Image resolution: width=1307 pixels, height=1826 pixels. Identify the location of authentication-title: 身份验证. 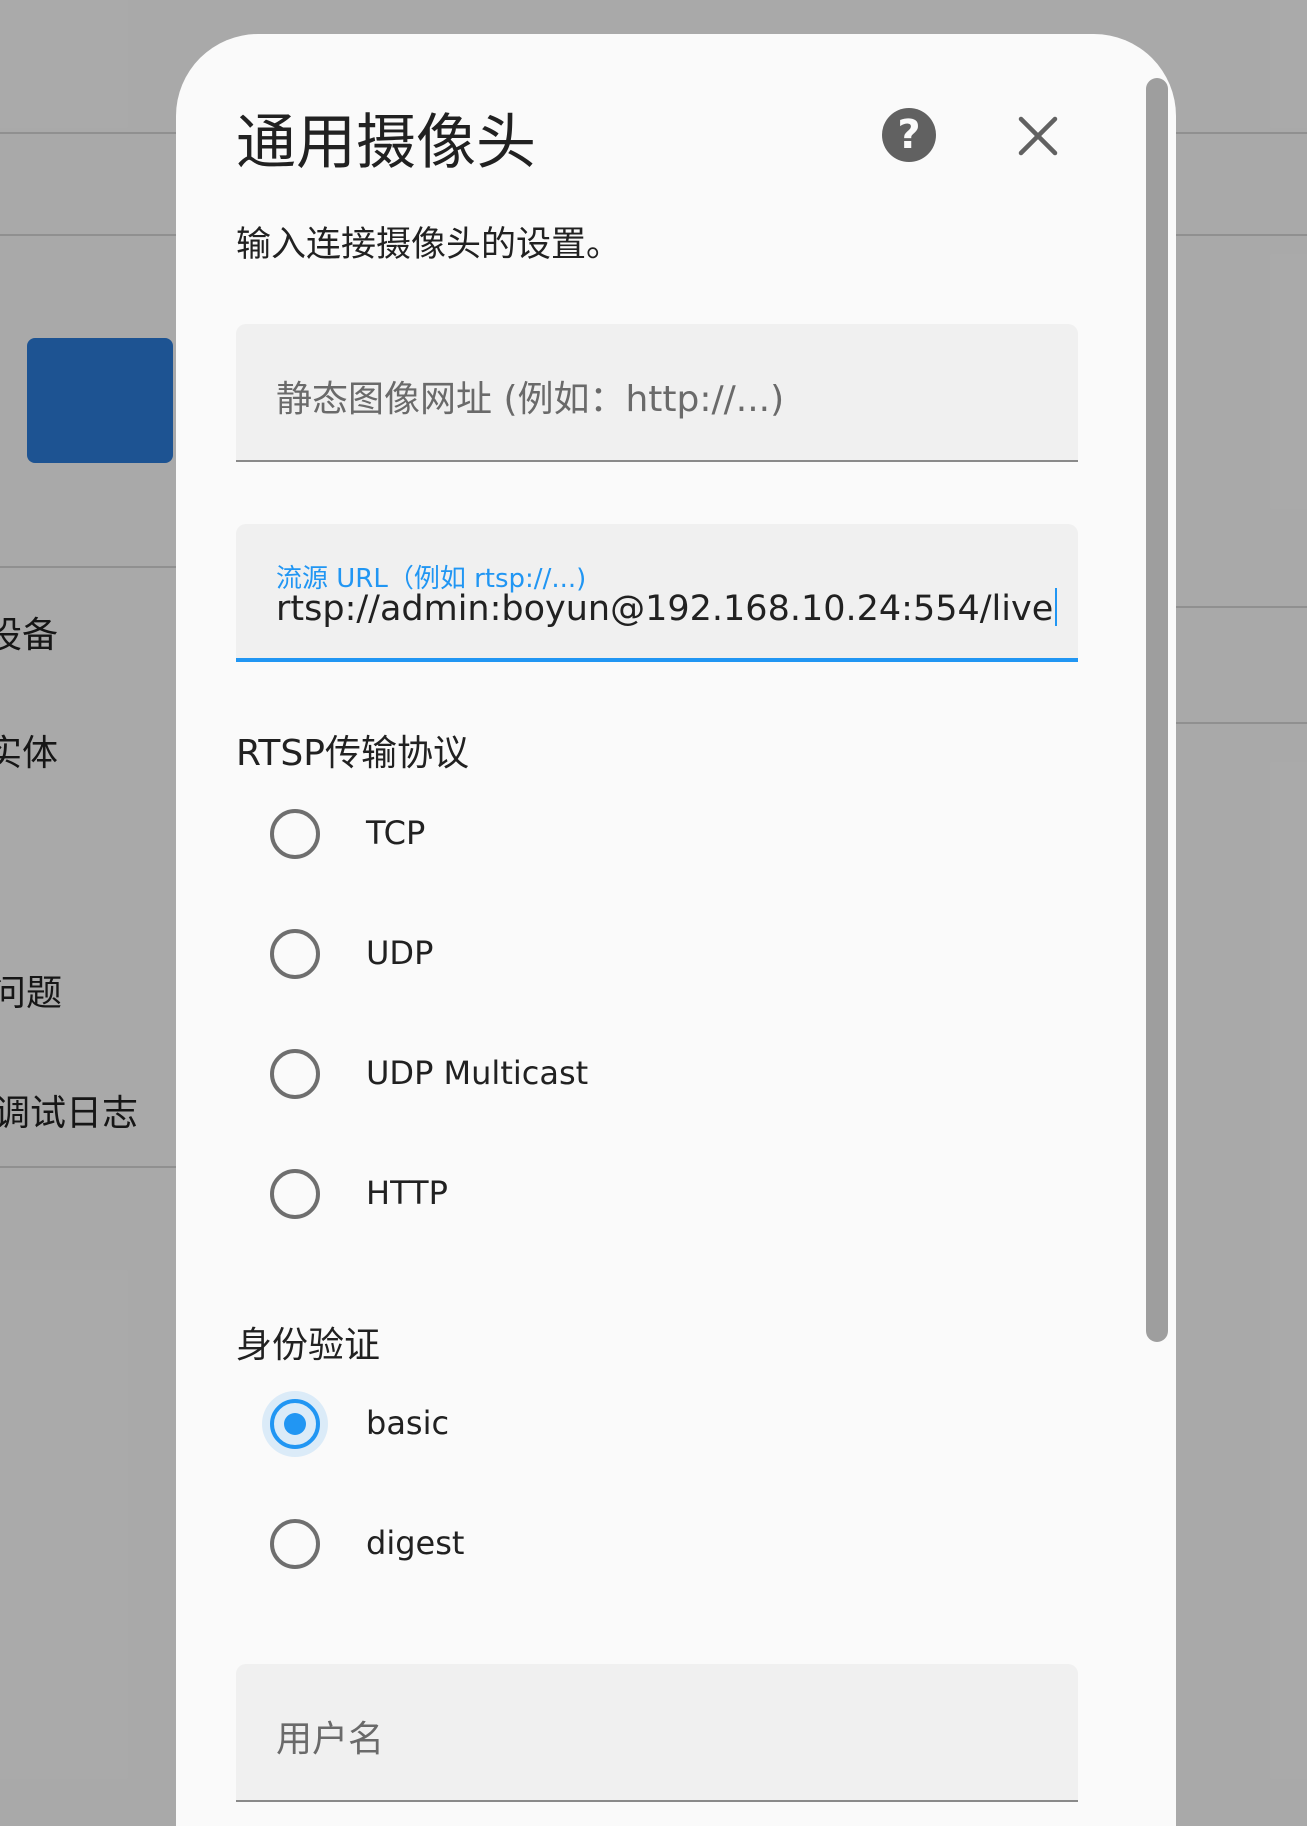
(308, 1345).